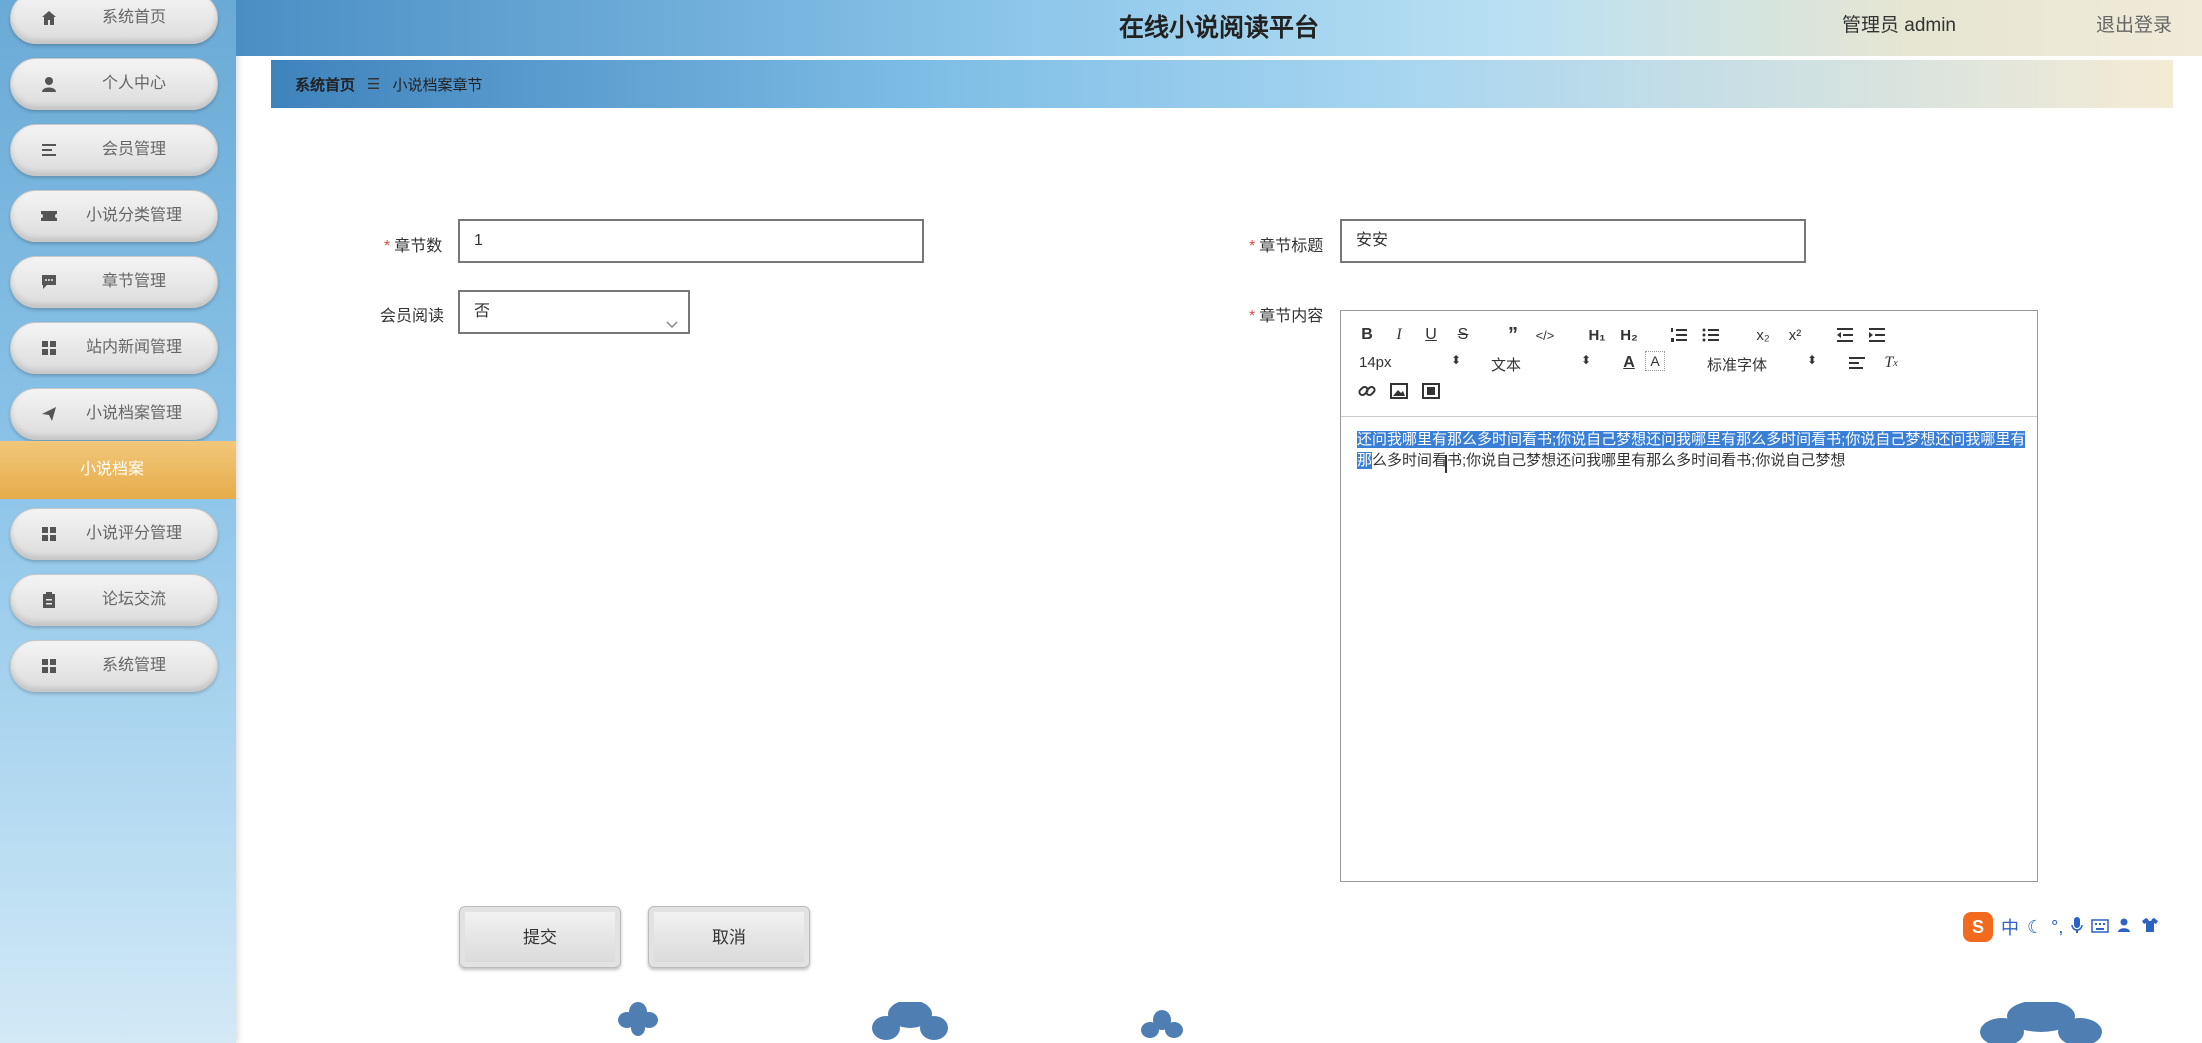  I want to click on sidebar-item-personal: 个人中心, so click(114, 84).